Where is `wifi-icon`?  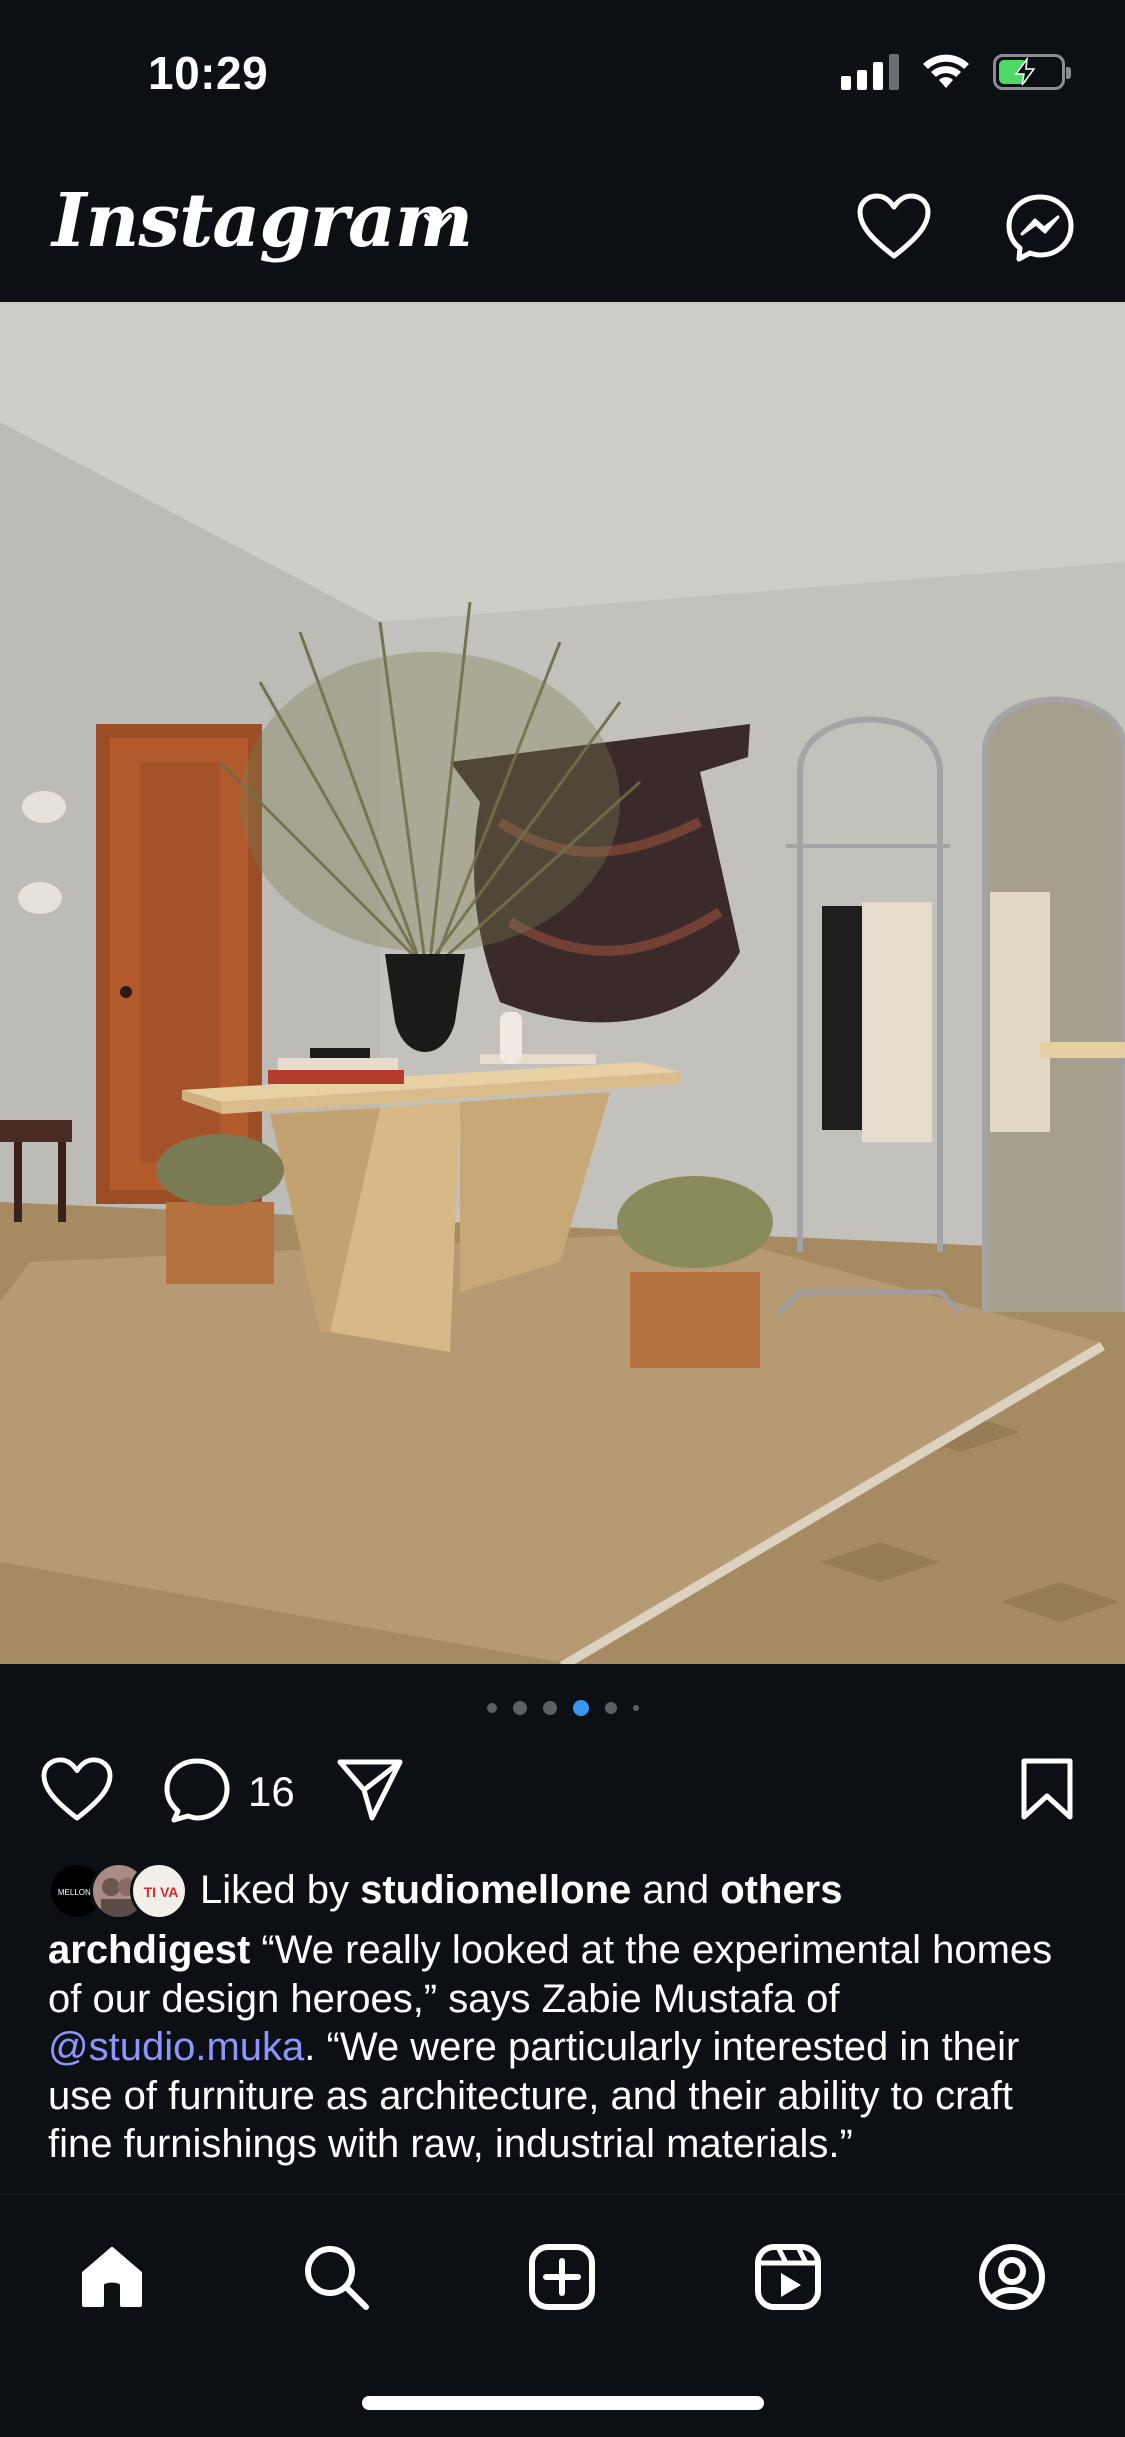 wifi-icon is located at coordinates (946, 71).